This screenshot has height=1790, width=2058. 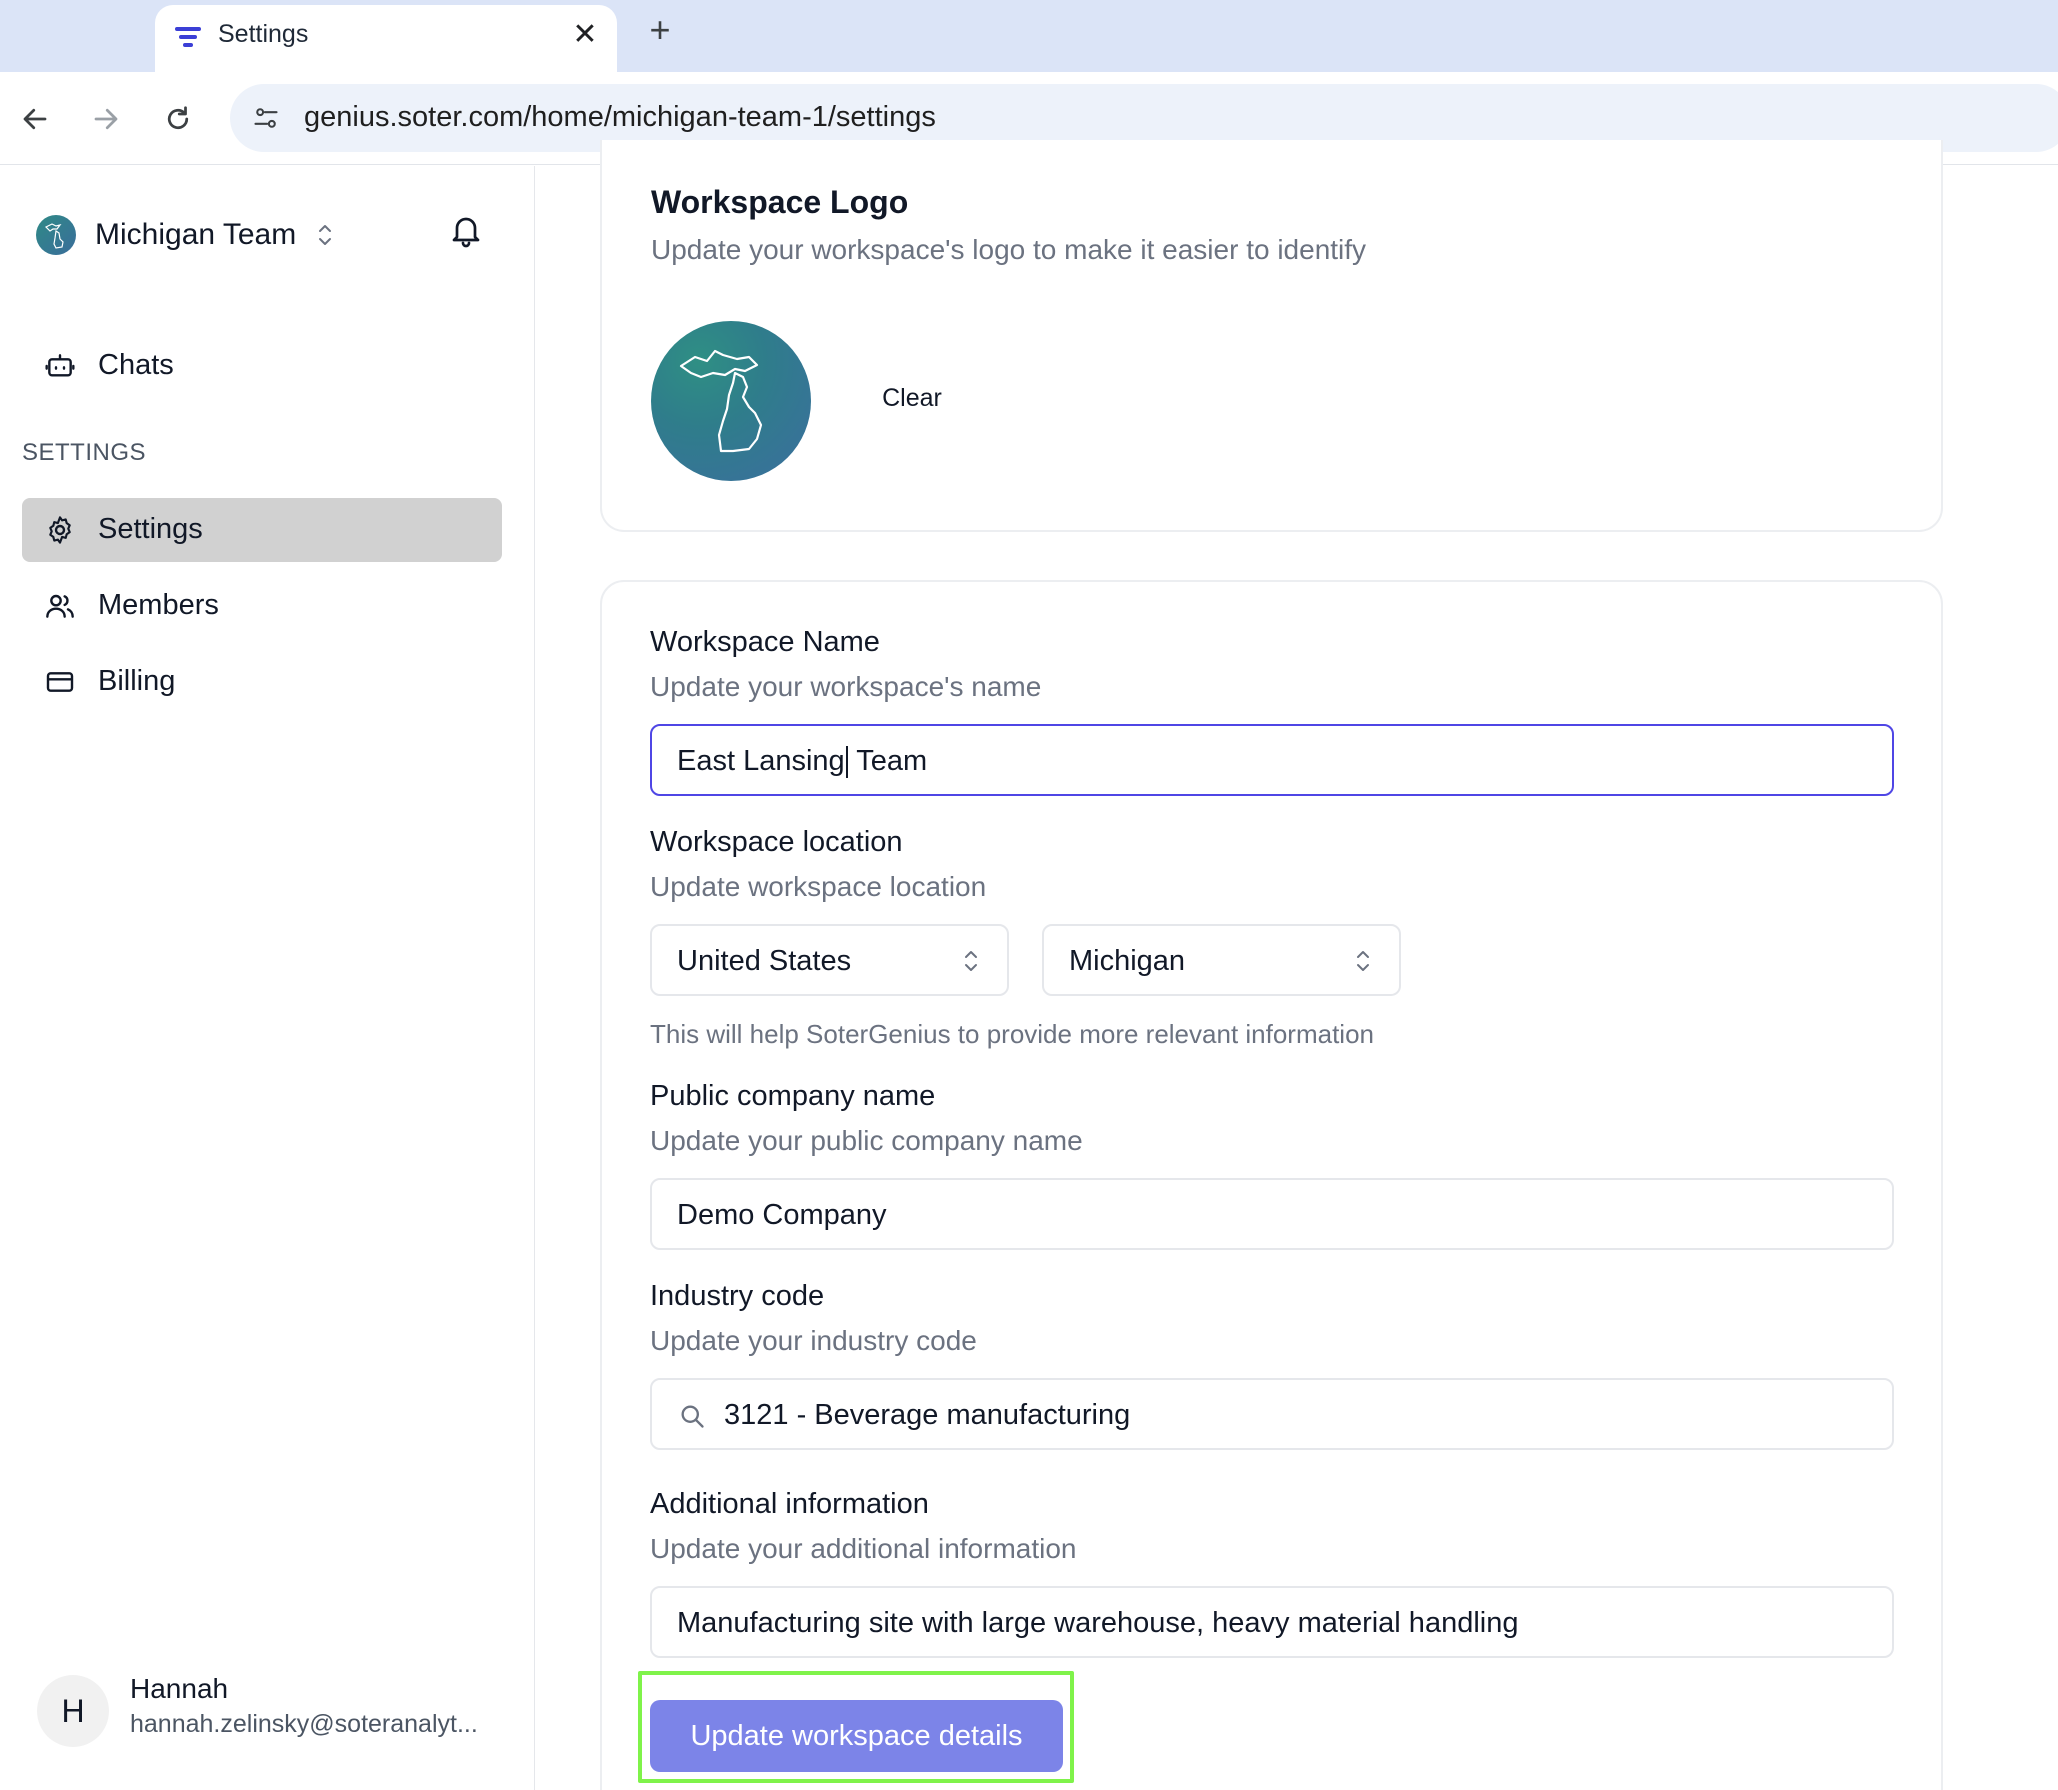 What do you see at coordinates (764, 961) in the screenshot?
I see `country-value: United States` at bounding box center [764, 961].